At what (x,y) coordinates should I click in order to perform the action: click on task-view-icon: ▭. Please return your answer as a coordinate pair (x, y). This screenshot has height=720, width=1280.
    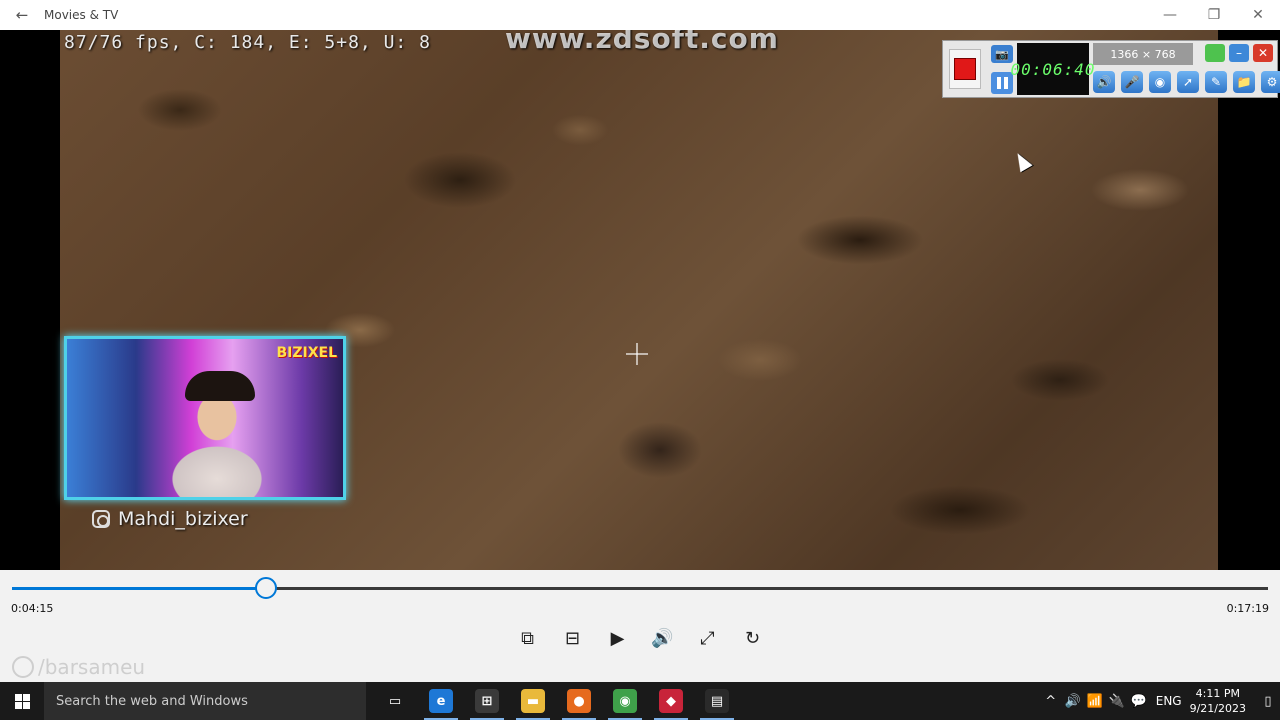
    Looking at the image, I should click on (395, 701).